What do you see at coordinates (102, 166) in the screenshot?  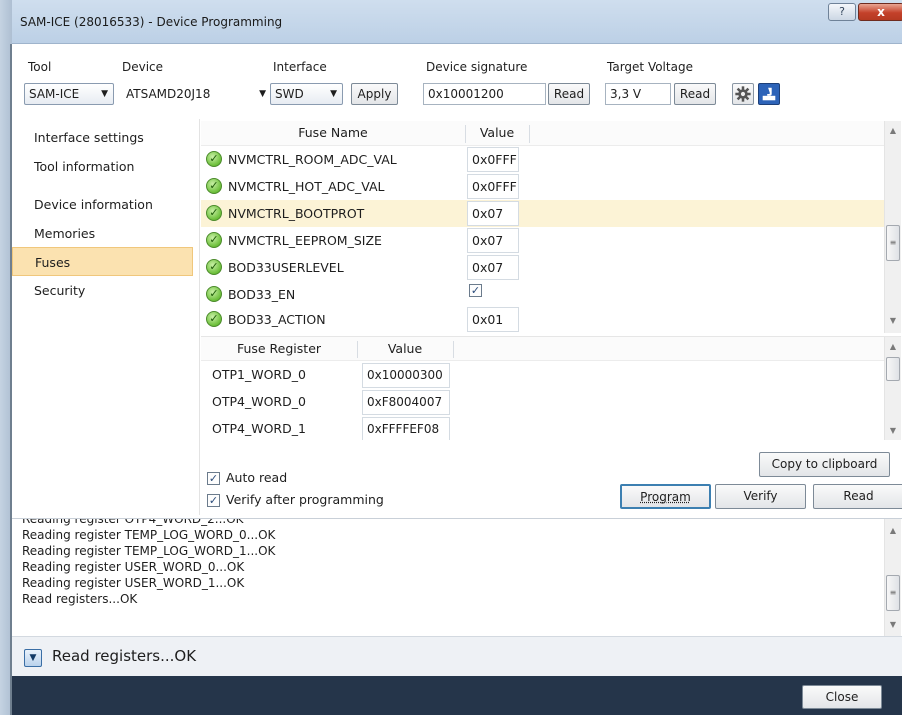 I see `sidebar-item-tool-information: Tool information` at bounding box center [102, 166].